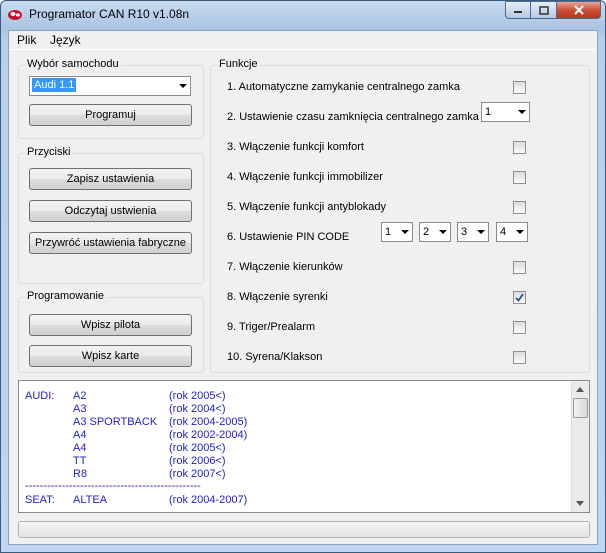  I want to click on menu-bar: Plik Język, so click(303, 40).